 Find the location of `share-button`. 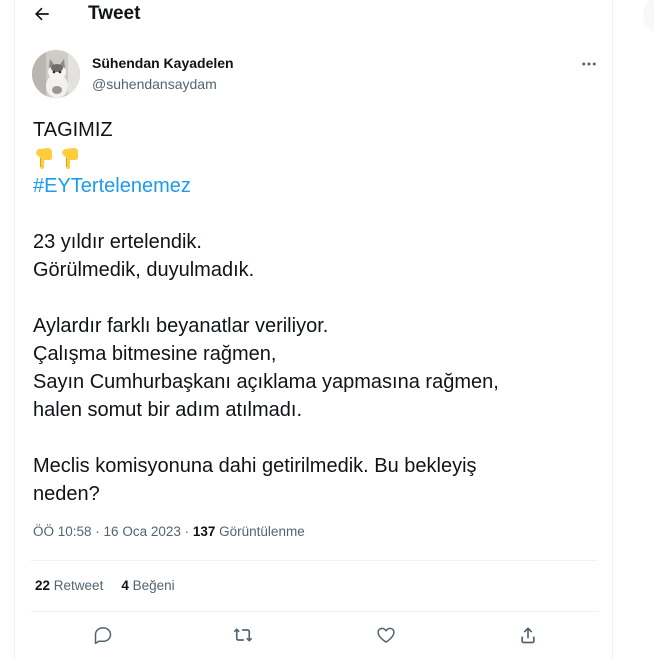

share-button is located at coordinates (528, 635).